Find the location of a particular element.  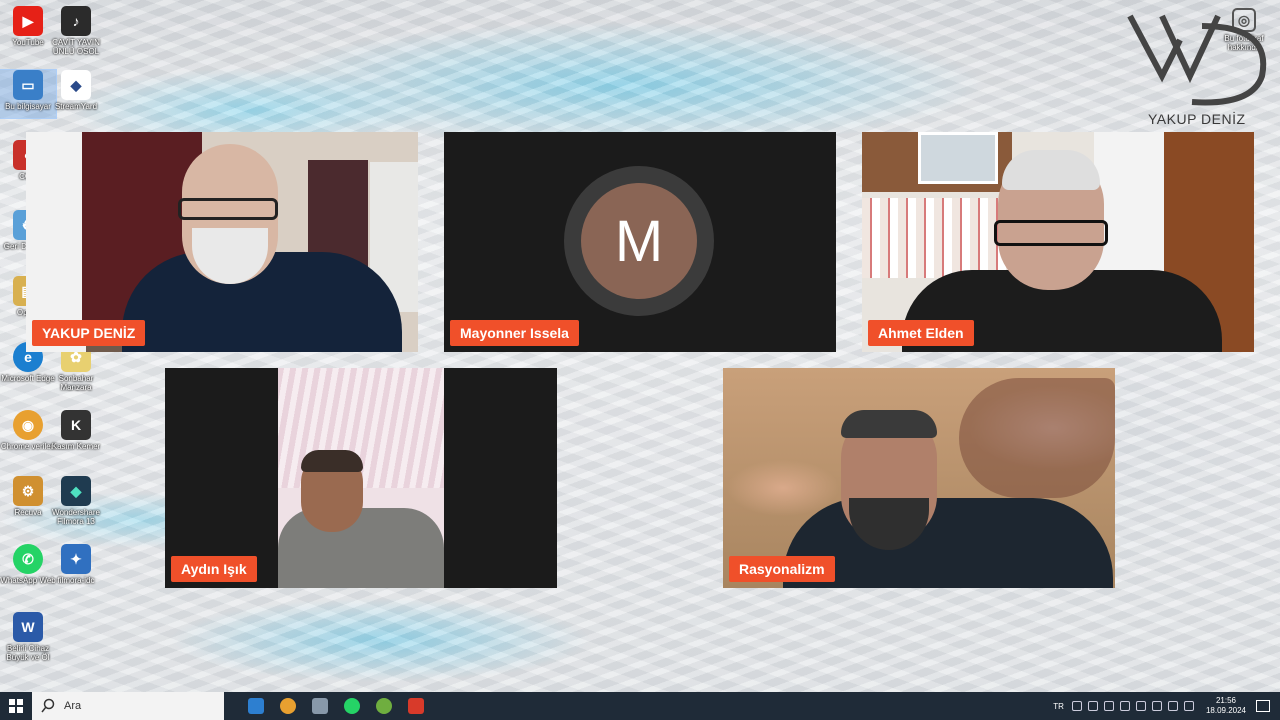

search-icon is located at coordinates (48, 705).